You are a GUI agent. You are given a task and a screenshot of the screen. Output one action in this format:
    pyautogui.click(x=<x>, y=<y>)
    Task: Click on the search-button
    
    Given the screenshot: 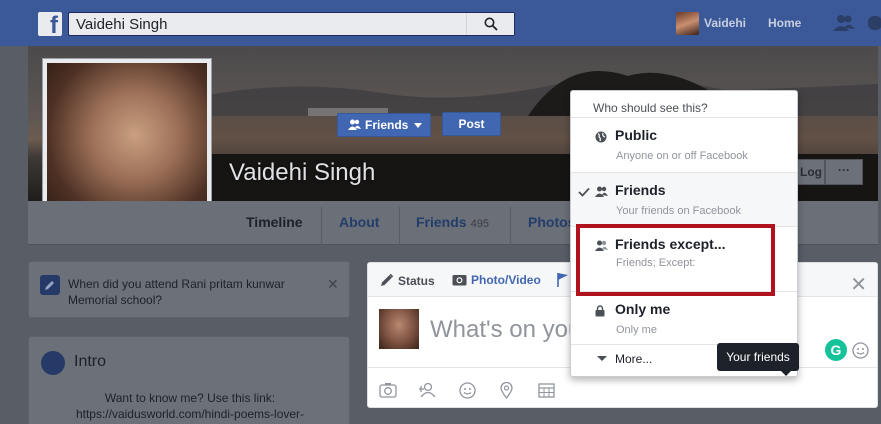 What is the action you would take?
    pyautogui.click(x=490, y=24)
    